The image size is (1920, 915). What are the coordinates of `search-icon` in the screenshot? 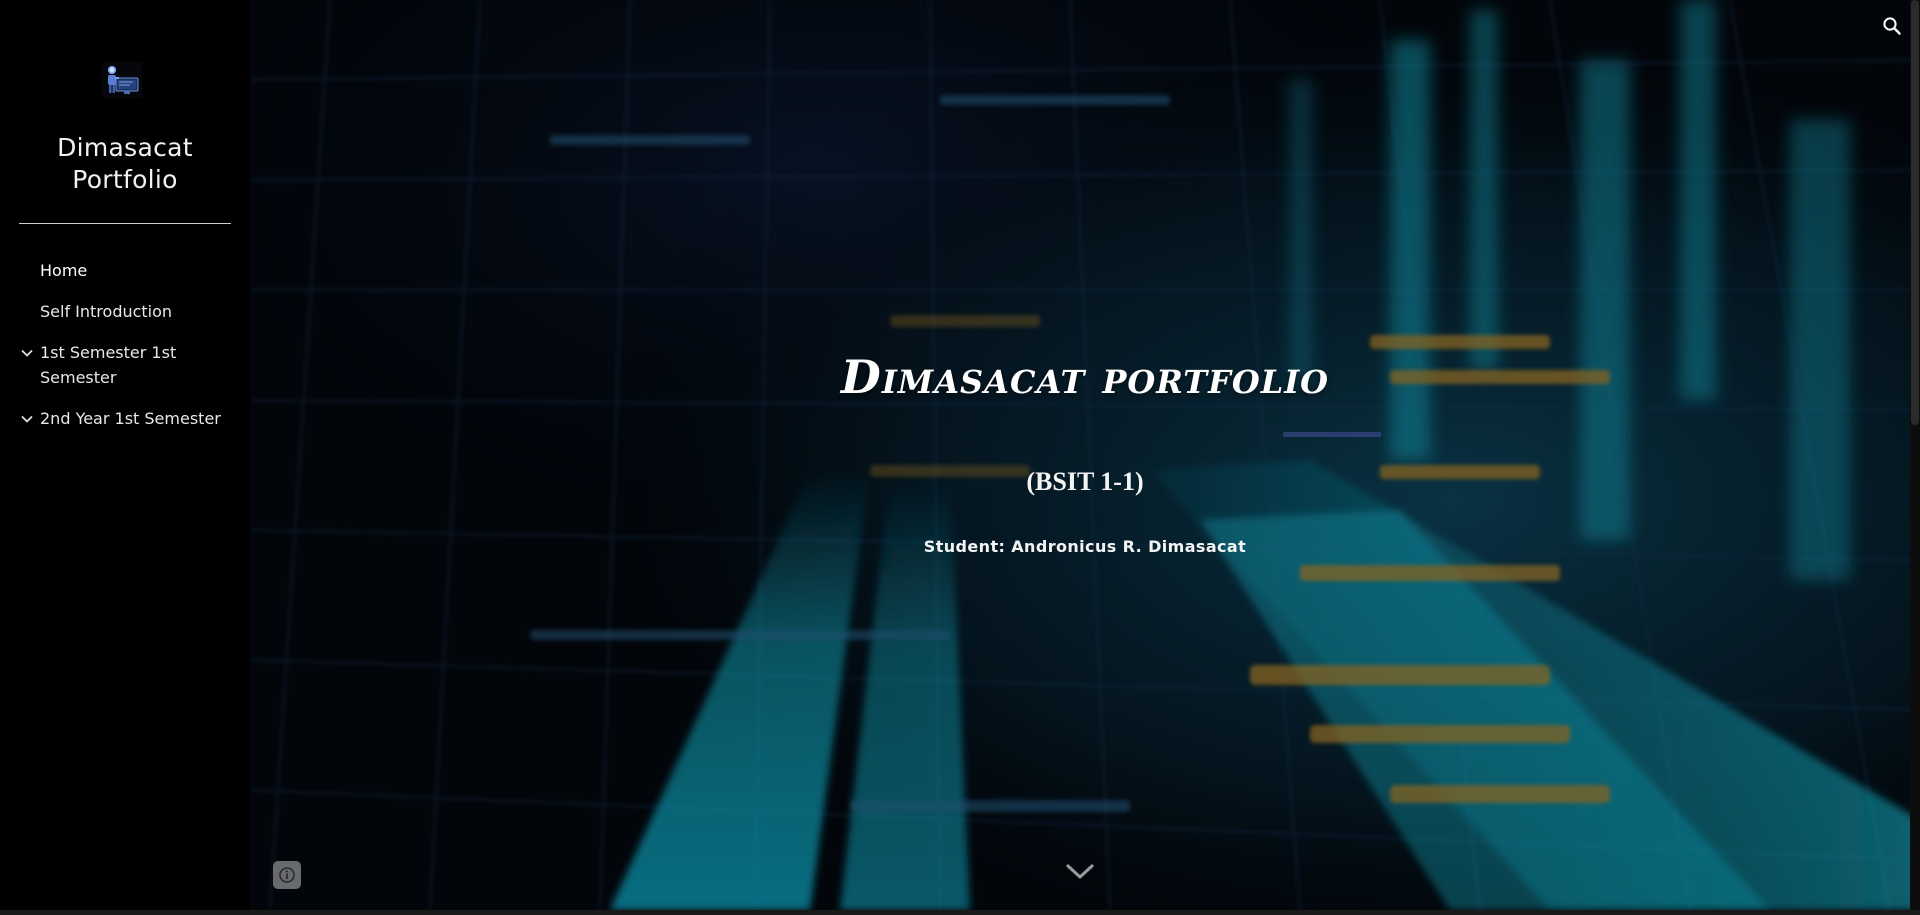 It's located at (1892, 26).